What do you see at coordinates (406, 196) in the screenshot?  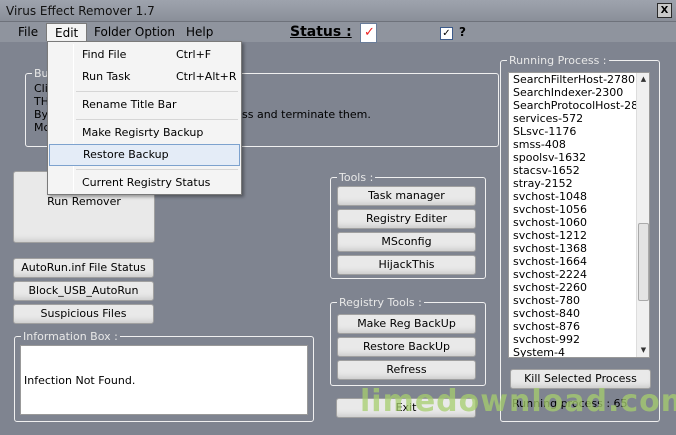 I see `task-manager-button: Task manager` at bounding box center [406, 196].